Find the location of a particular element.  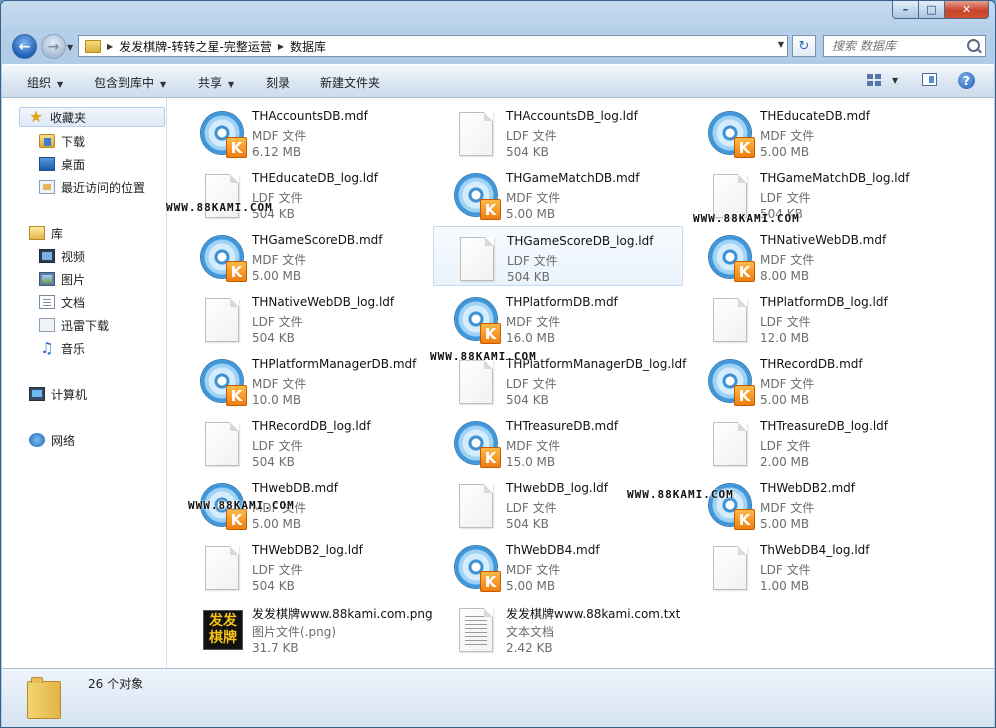

desktop-icon is located at coordinates (47, 164).